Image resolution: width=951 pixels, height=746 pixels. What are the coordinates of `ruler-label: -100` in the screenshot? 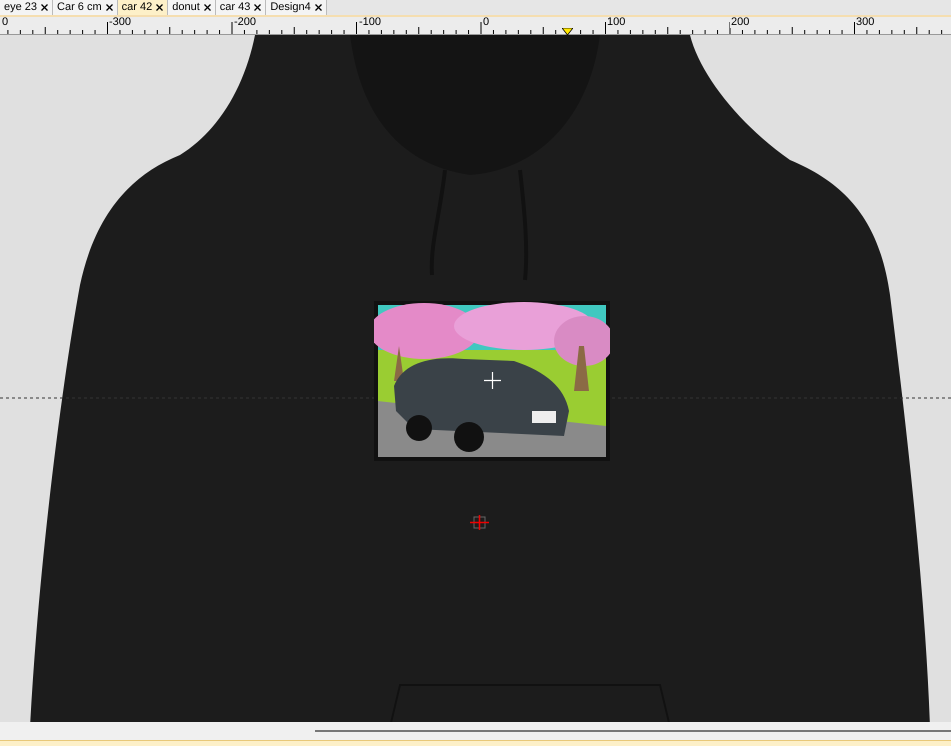 It's located at (370, 22).